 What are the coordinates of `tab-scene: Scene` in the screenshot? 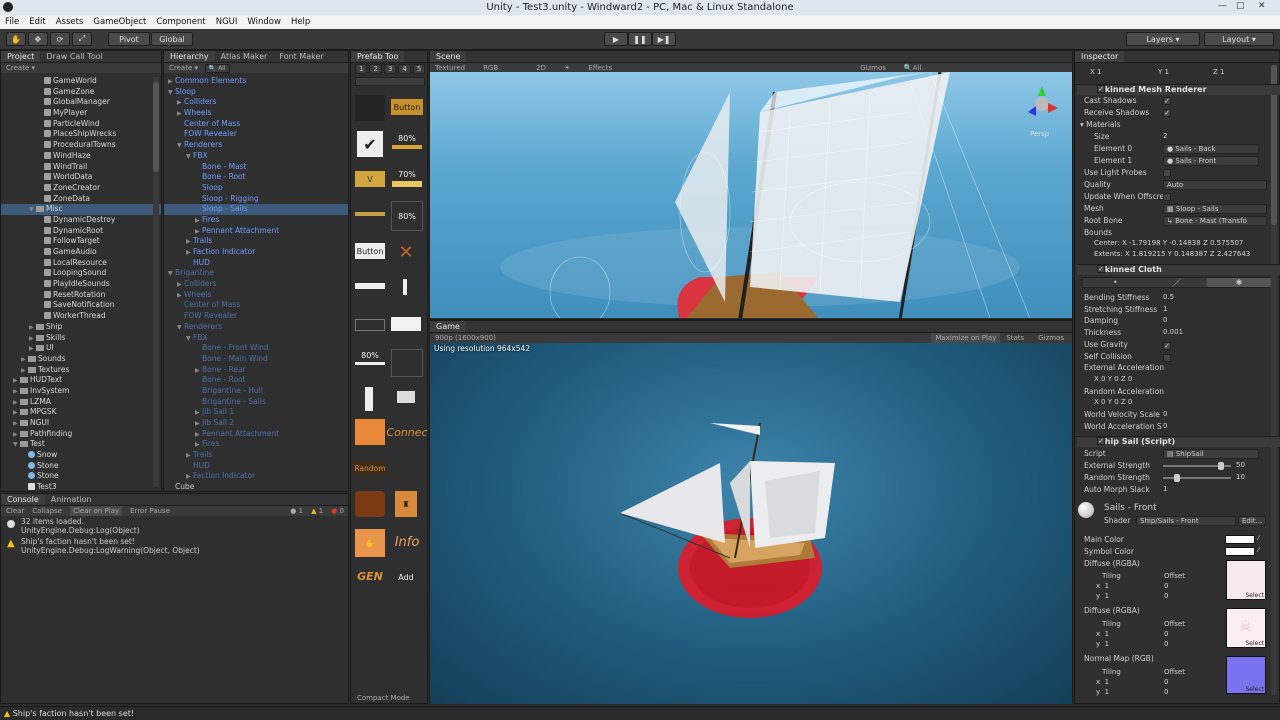 It's located at (448, 56).